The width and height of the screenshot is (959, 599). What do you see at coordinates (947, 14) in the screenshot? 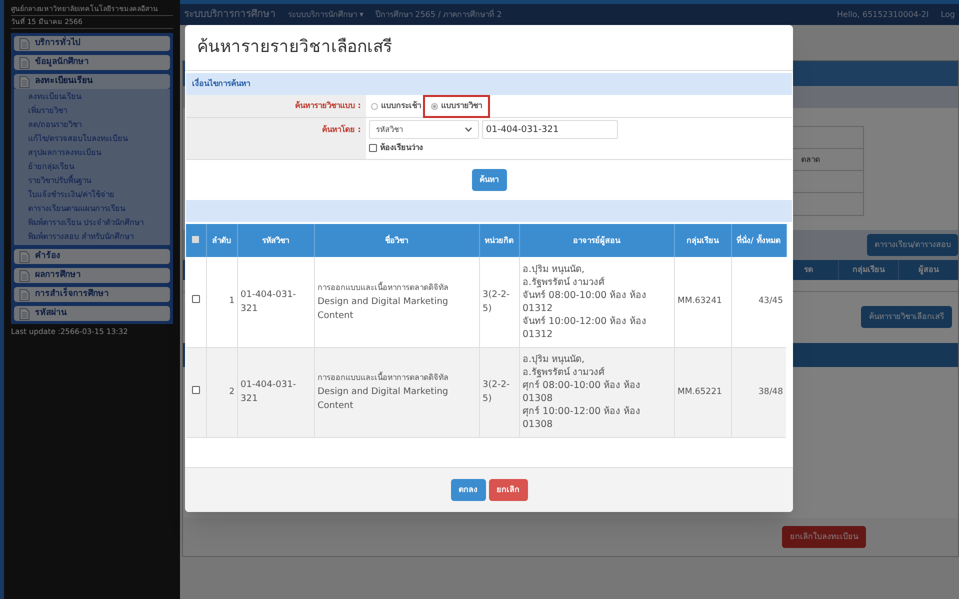
I see `logout-link: Log` at bounding box center [947, 14].